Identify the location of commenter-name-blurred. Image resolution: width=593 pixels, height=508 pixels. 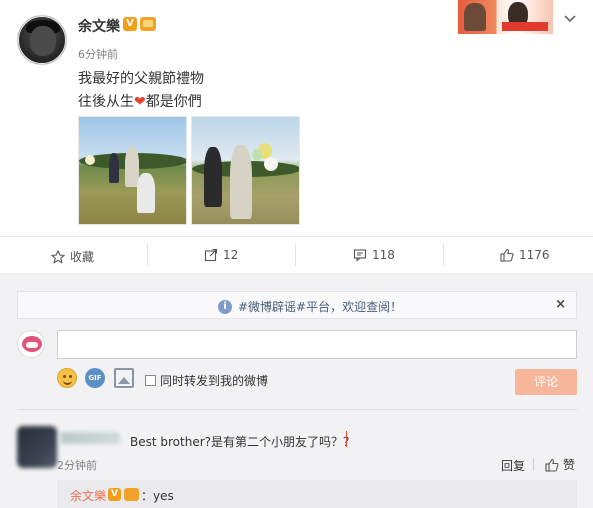
(90, 438).